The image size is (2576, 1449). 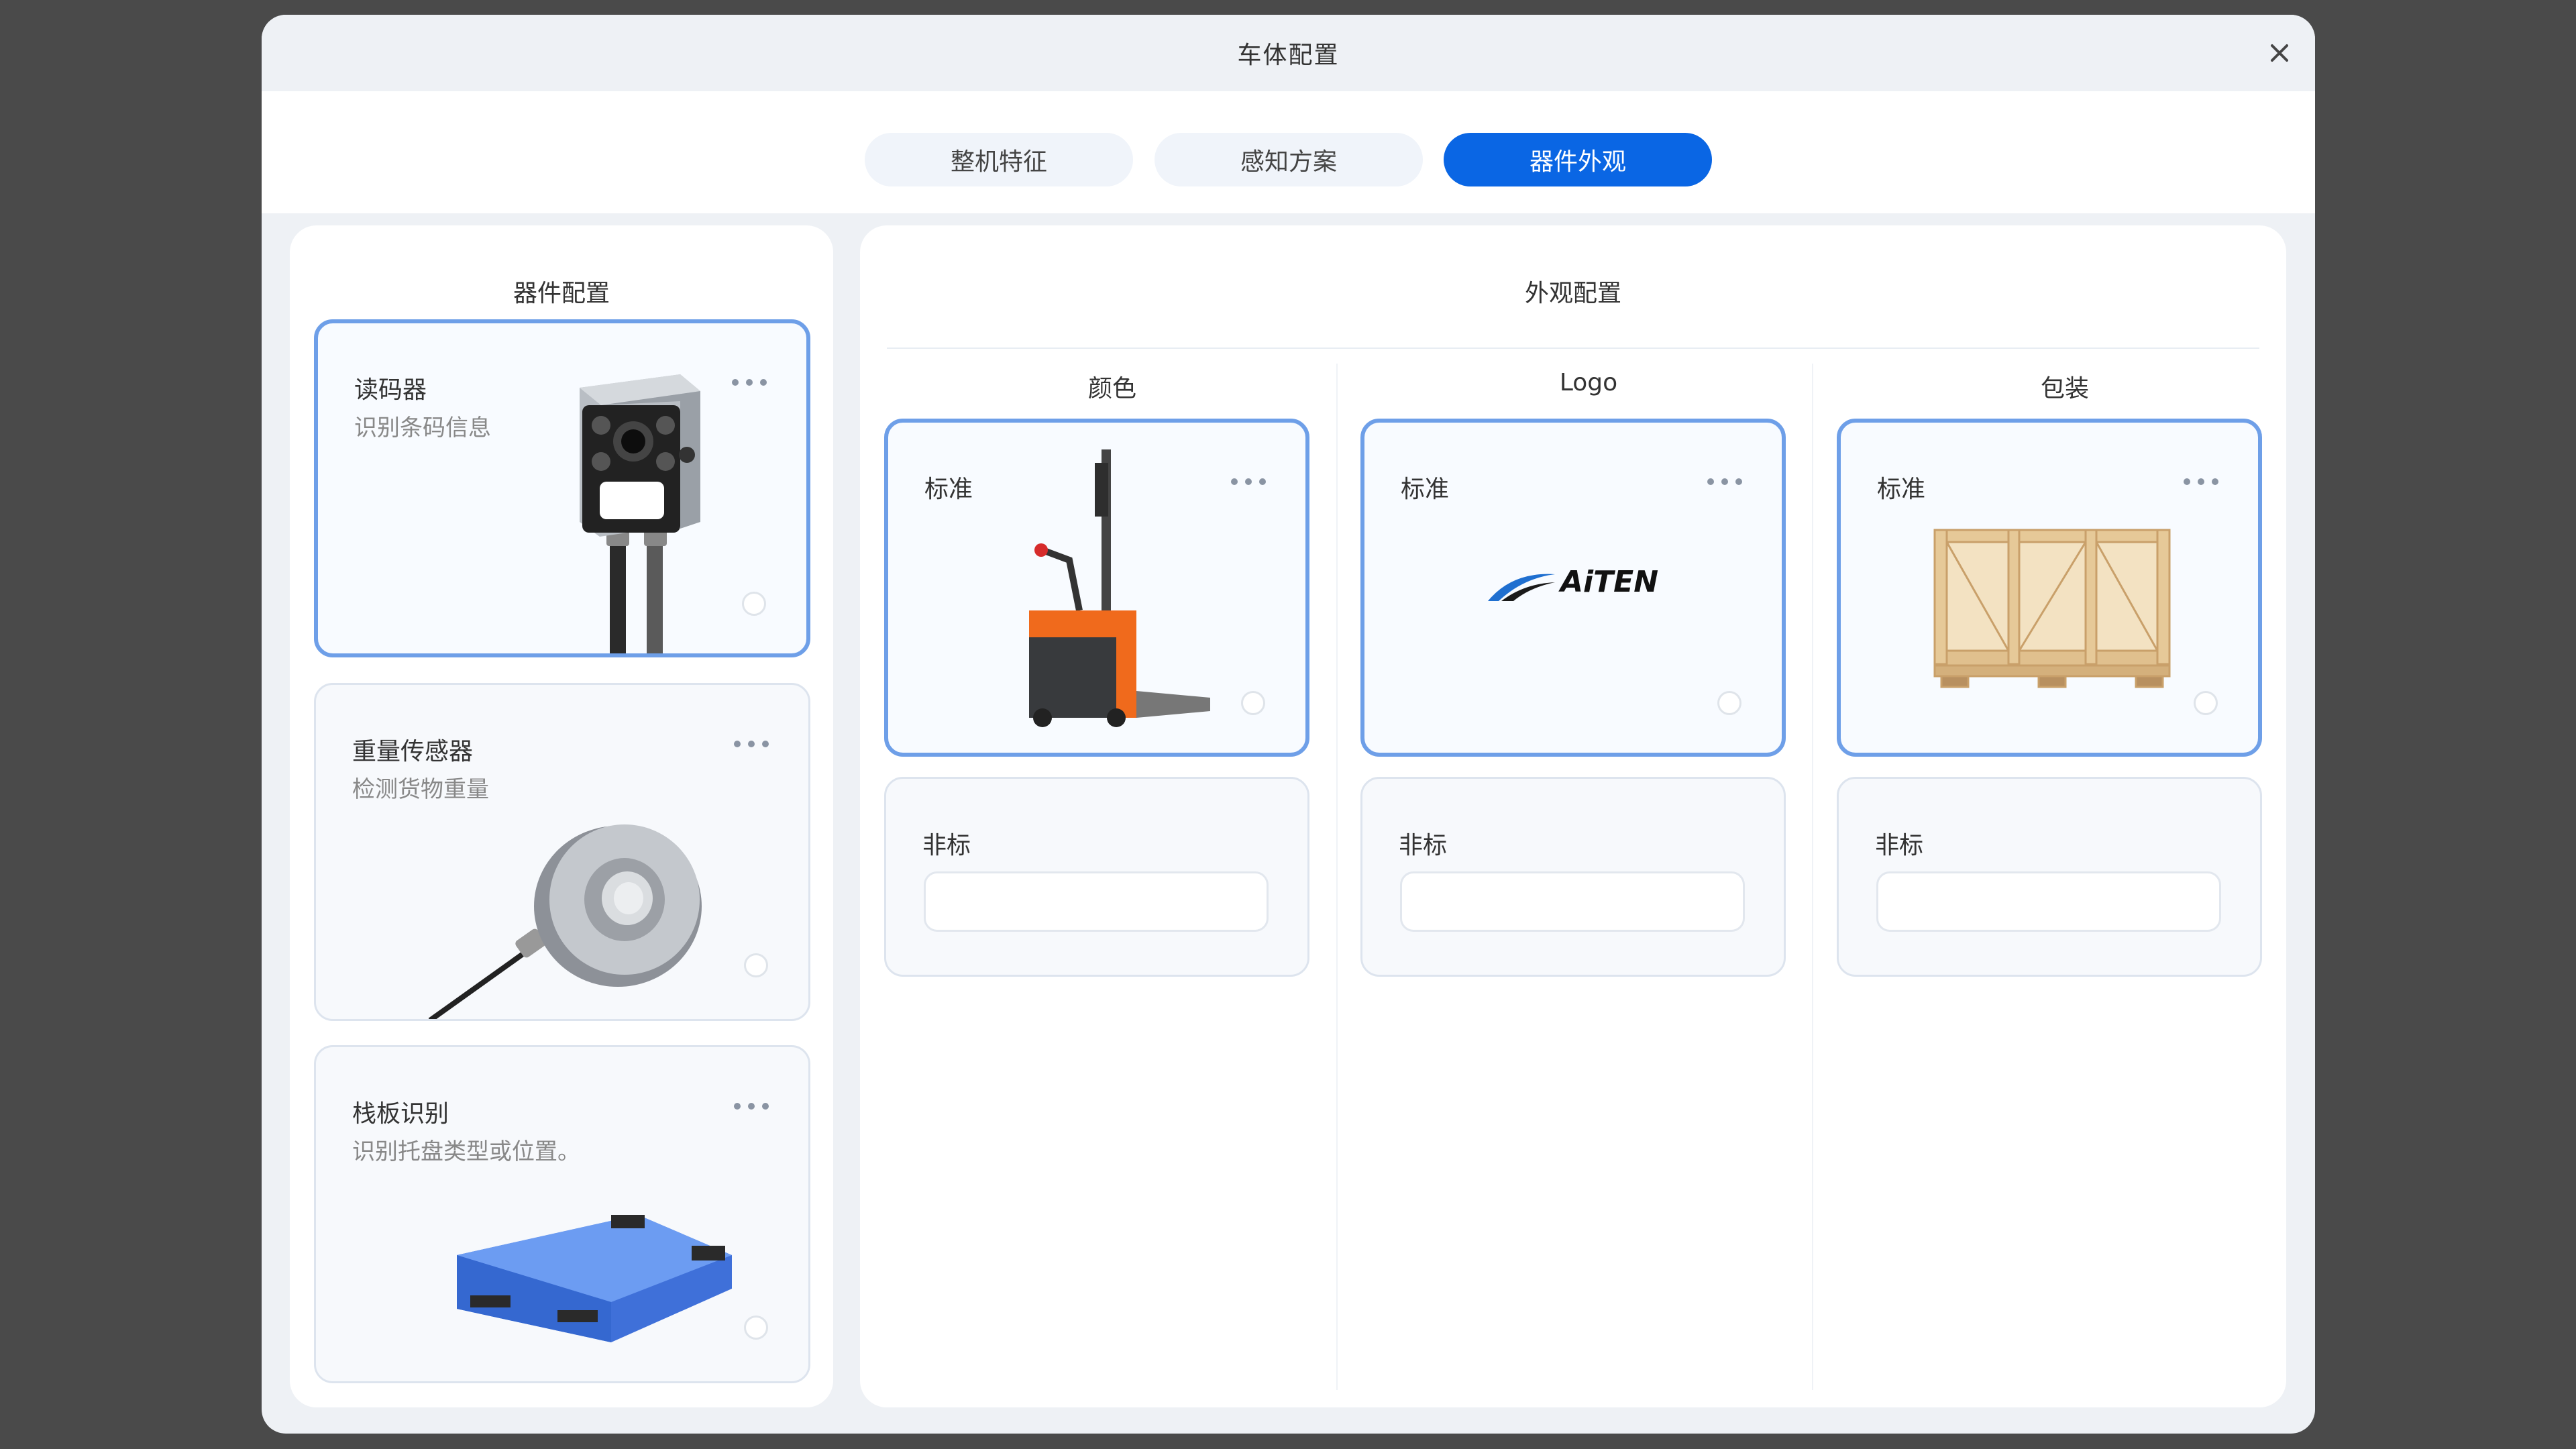 I want to click on column-title-logo: Logo, so click(x=1588, y=382).